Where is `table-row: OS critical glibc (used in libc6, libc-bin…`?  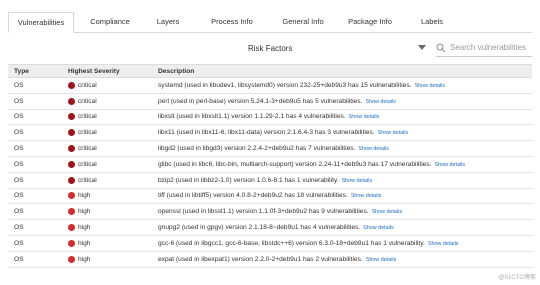 table-row: OS critical glibc (used in libc6, libc-bin… is located at coordinates (270, 165).